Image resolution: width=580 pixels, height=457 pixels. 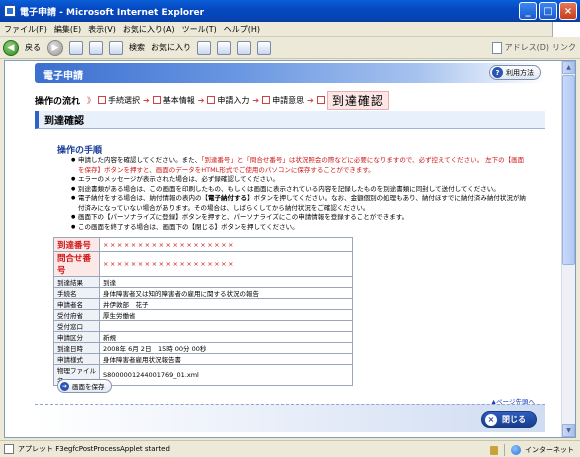 I want to click on zone-label: インターネット, so click(x=549, y=450).